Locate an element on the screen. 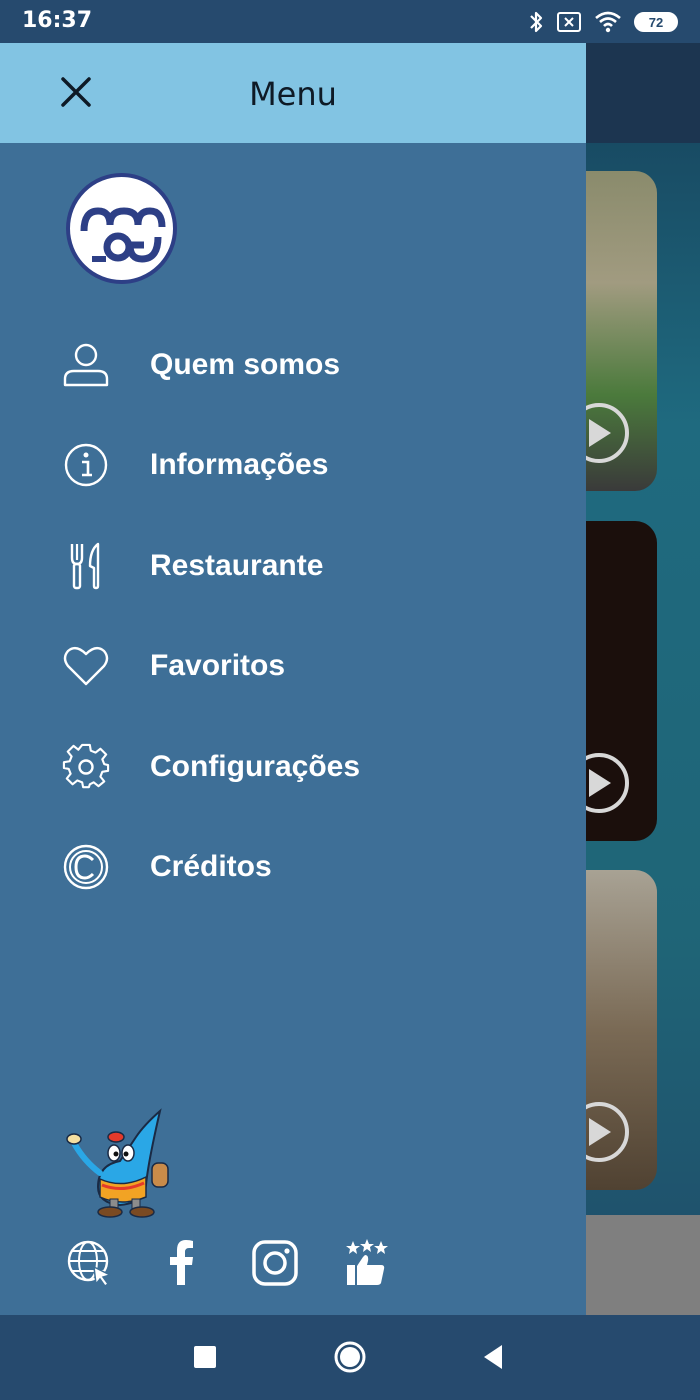 The height and width of the screenshot is (1400, 700). menu-item-informacoes: Informações is located at coordinates (293, 465).